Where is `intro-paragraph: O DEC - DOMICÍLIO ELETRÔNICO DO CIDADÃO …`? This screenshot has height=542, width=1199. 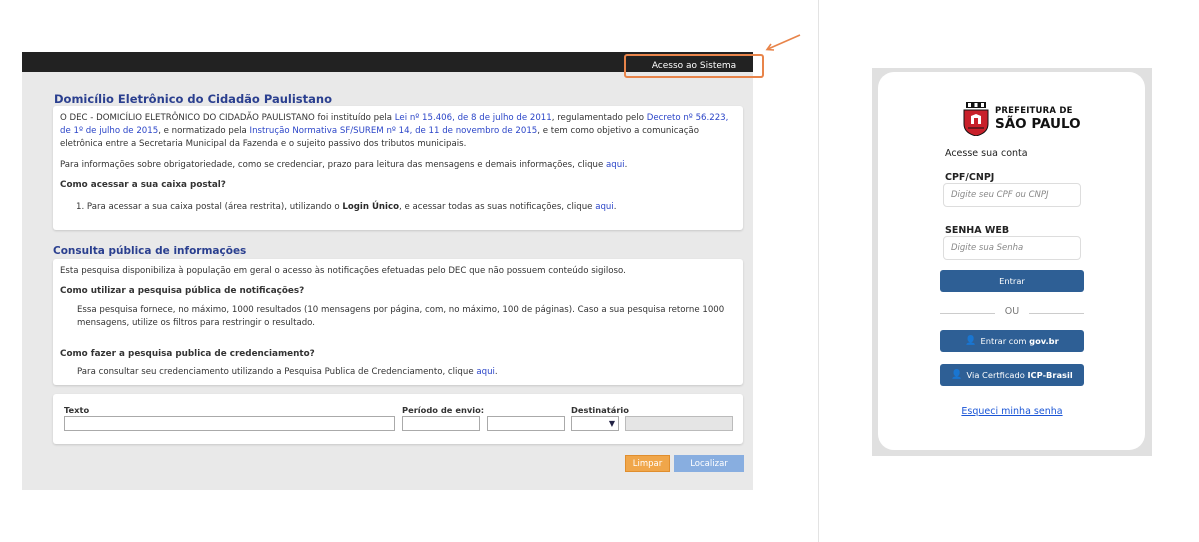
intro-paragraph: O DEC - DOMICÍLIO ELETRÔNICO DO CIDADÃO … is located at coordinates (400, 131).